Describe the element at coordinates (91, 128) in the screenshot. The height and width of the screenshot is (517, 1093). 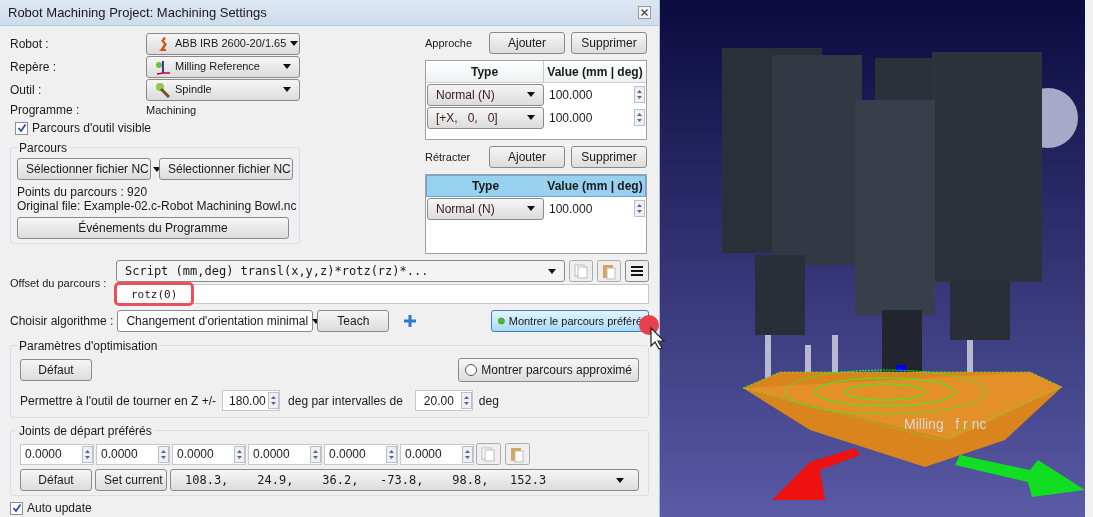
I see `checkbox-label: Parcours d'outil visible` at that location.